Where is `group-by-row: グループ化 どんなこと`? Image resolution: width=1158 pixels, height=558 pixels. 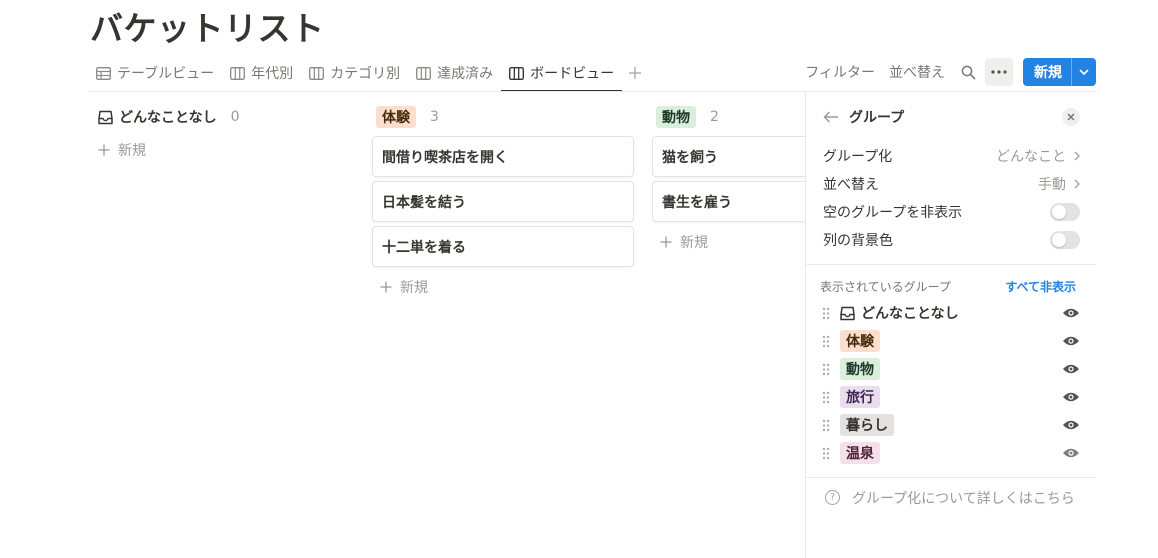
group-by-row: グループ化 どんなこと is located at coordinates (951, 156).